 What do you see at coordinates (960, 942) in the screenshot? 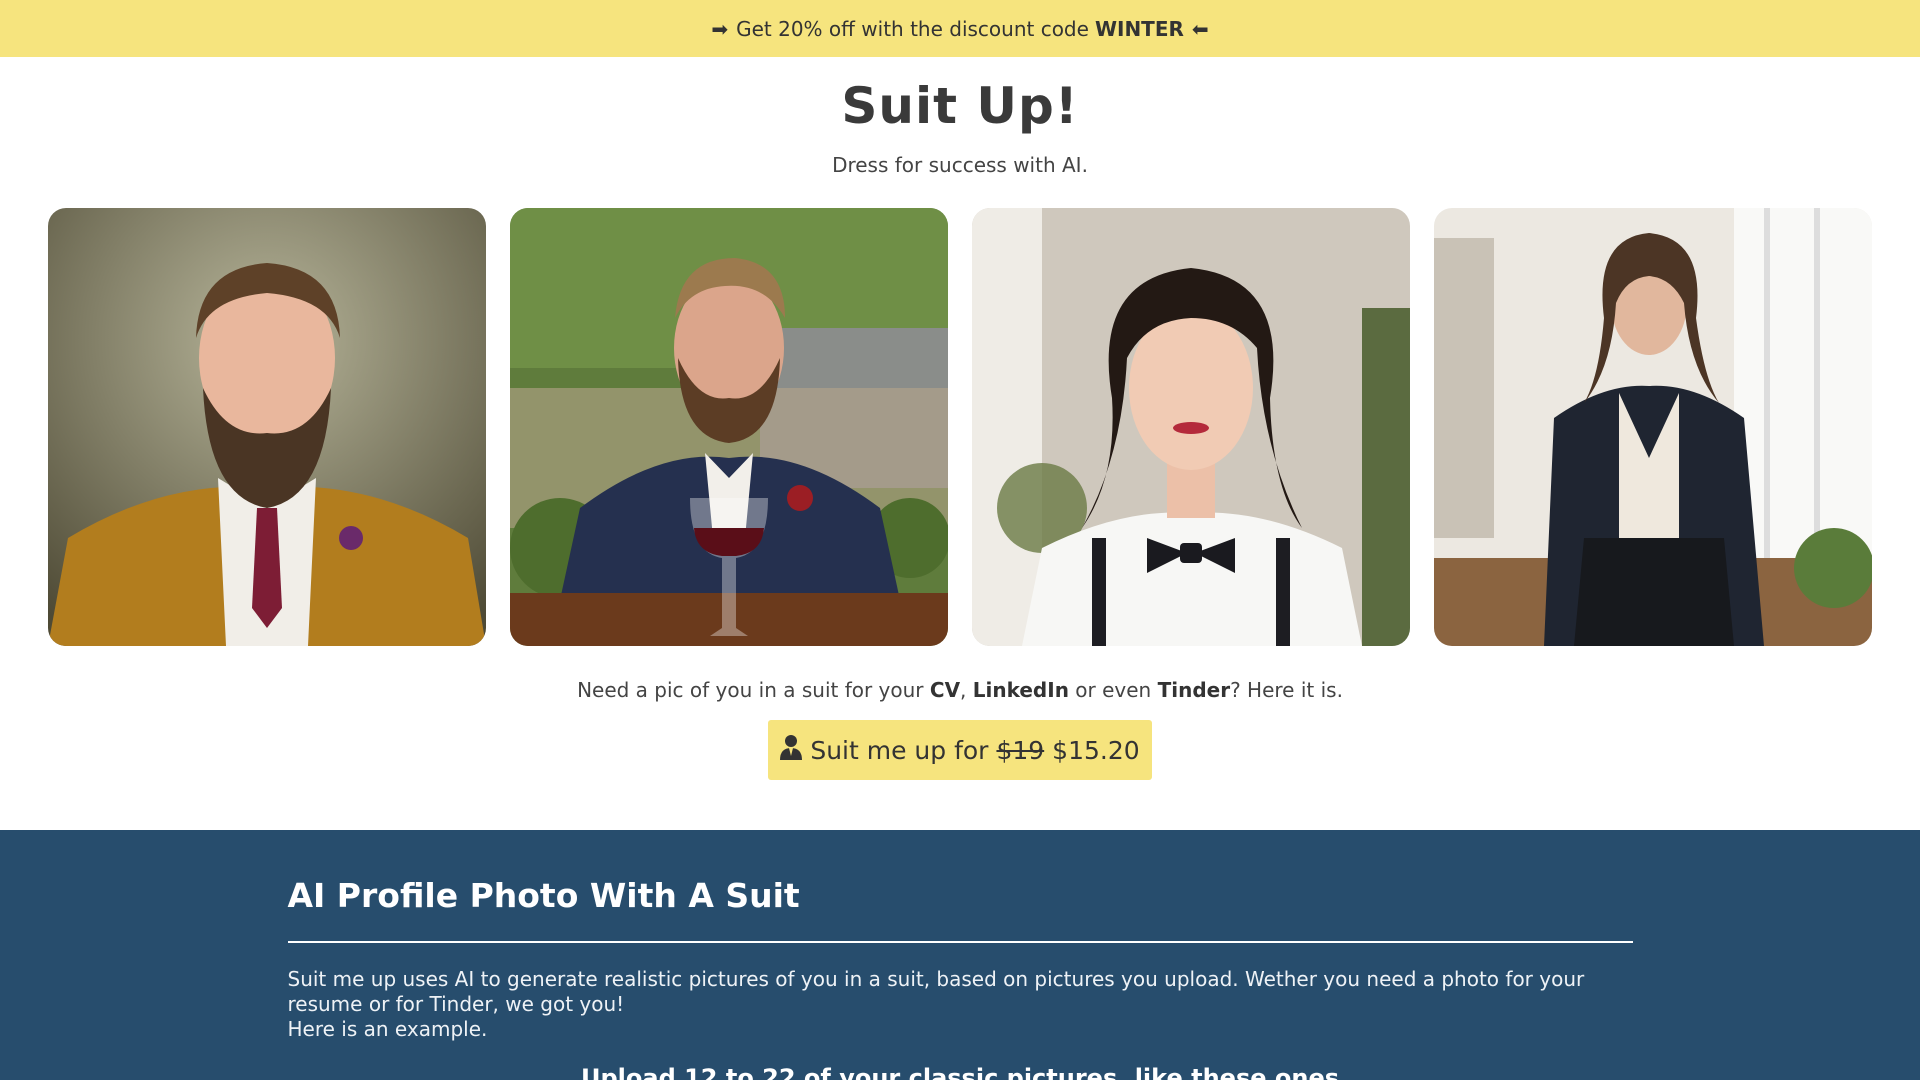
I see `section-divider` at bounding box center [960, 942].